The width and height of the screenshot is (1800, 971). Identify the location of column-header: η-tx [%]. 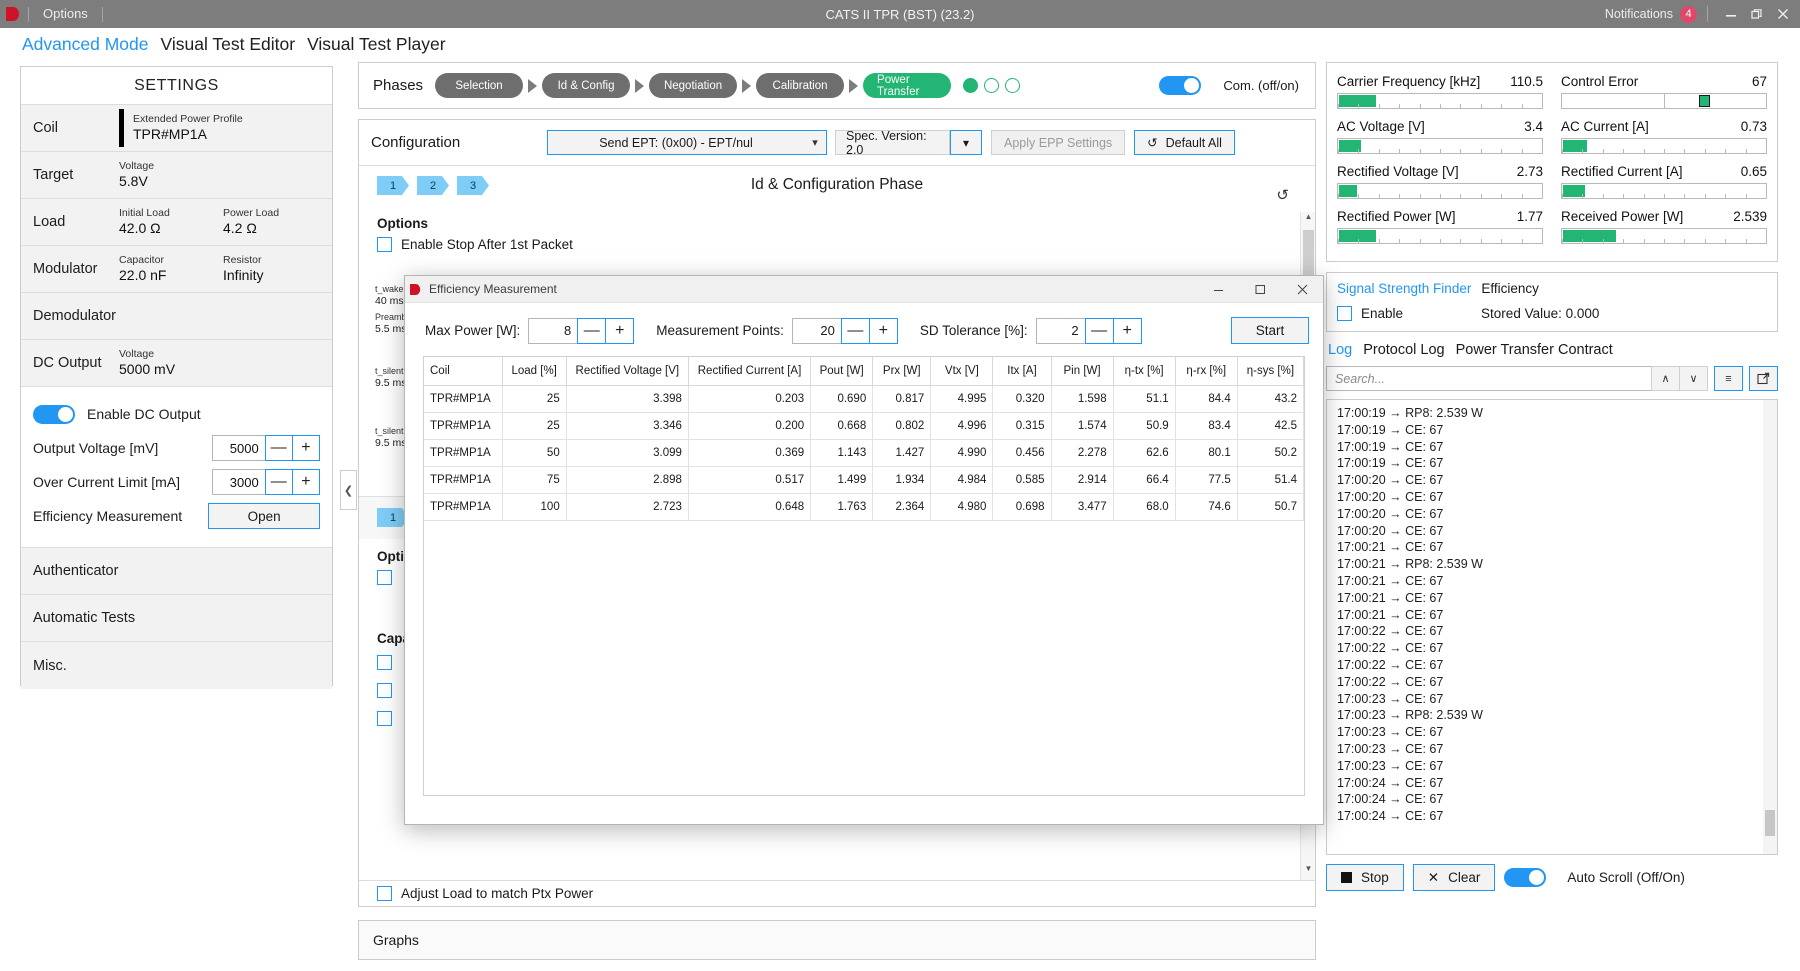
(1144, 371).